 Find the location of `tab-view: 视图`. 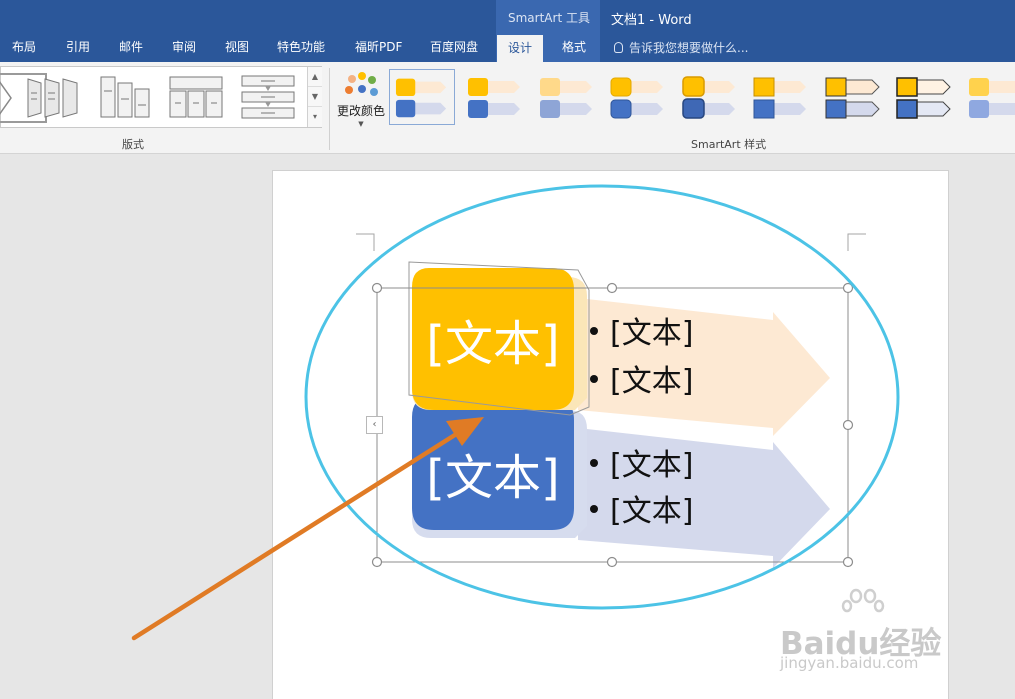

tab-view: 视图 is located at coordinates (237, 46).